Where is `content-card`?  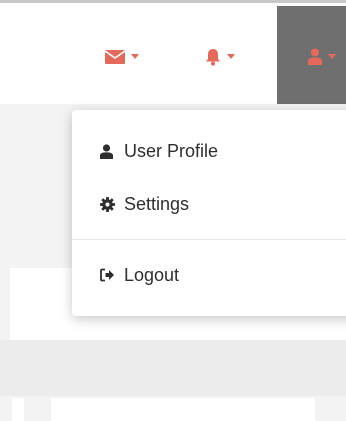
content-card is located at coordinates (183, 409).